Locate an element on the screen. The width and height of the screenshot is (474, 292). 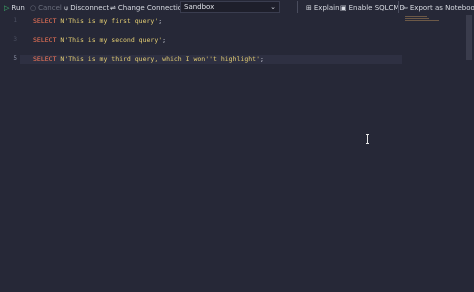
line-number: 3 is located at coordinates (15, 39).